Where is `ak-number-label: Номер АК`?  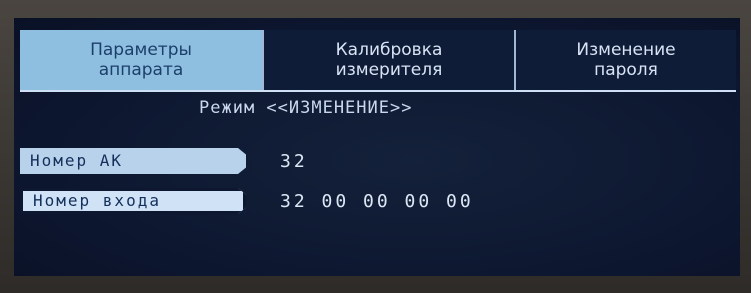
ak-number-label: Номер АК is located at coordinates (133, 161).